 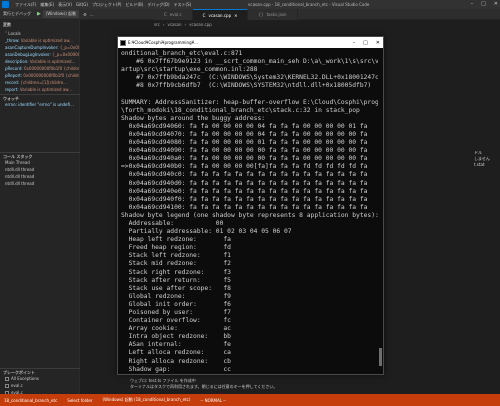 I want to click on variable-name: description:, so click(x=17, y=61).